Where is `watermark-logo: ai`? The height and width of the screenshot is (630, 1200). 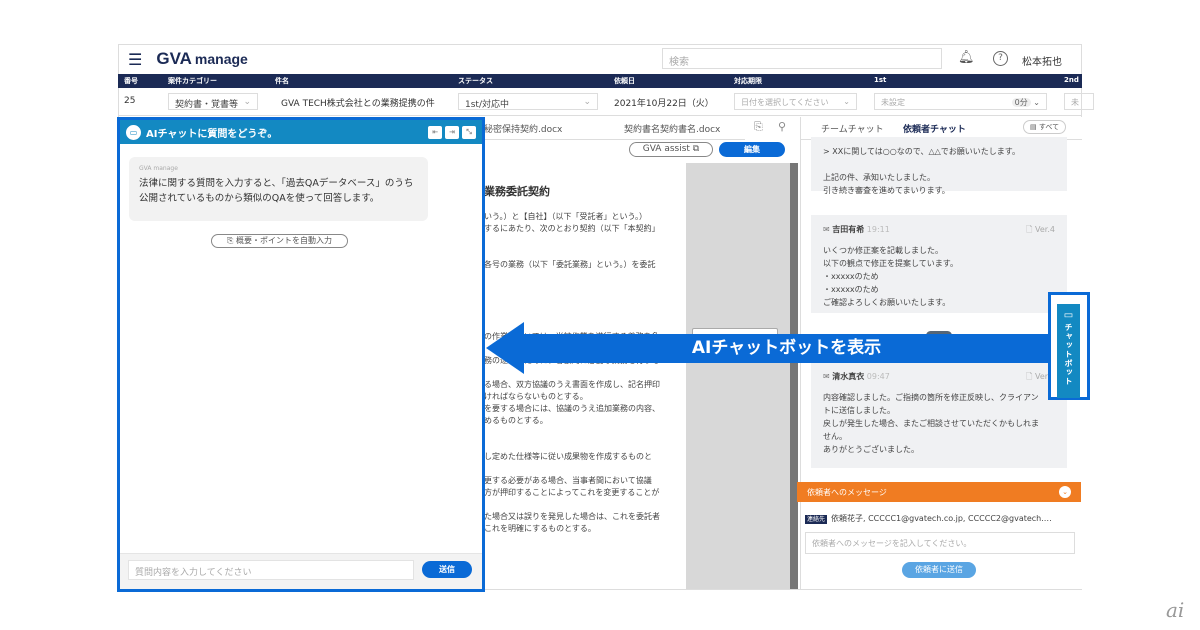 watermark-logo: ai is located at coordinates (1175, 610).